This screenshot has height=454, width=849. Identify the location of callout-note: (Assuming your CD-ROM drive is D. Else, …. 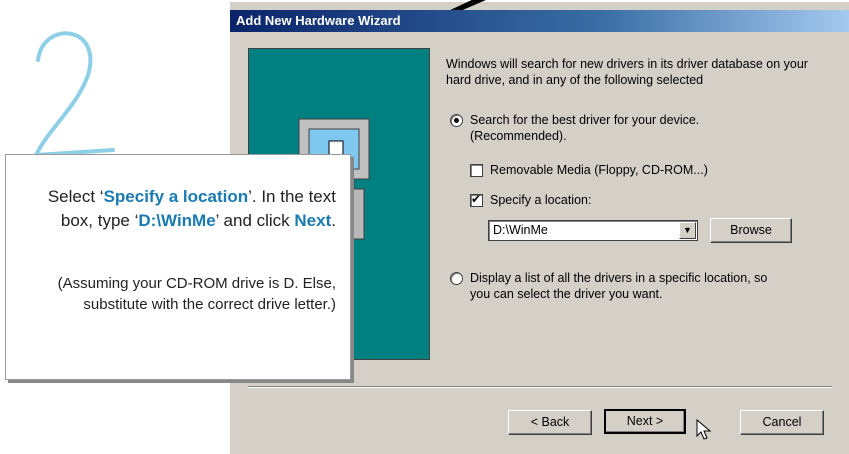
(196, 294).